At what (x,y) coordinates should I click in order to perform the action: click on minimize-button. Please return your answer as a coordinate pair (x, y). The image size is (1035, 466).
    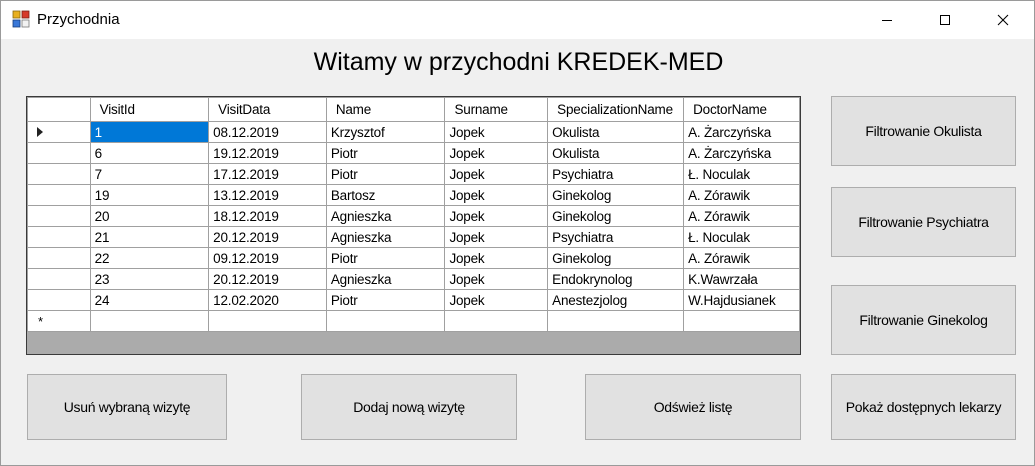
    Looking at the image, I should click on (887, 20).